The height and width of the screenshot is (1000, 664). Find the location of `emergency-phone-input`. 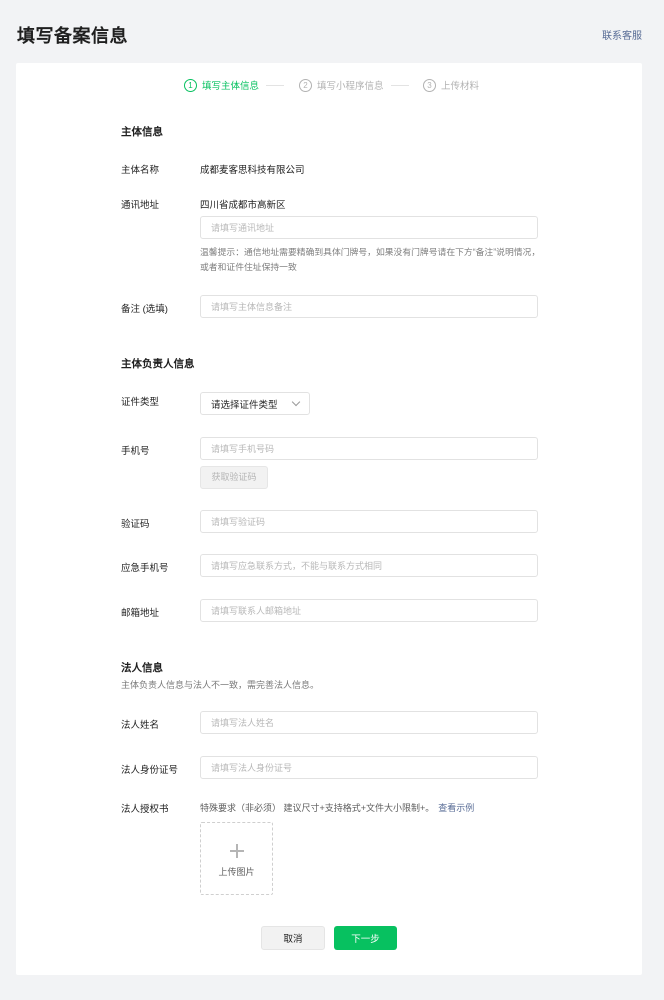

emergency-phone-input is located at coordinates (369, 565).